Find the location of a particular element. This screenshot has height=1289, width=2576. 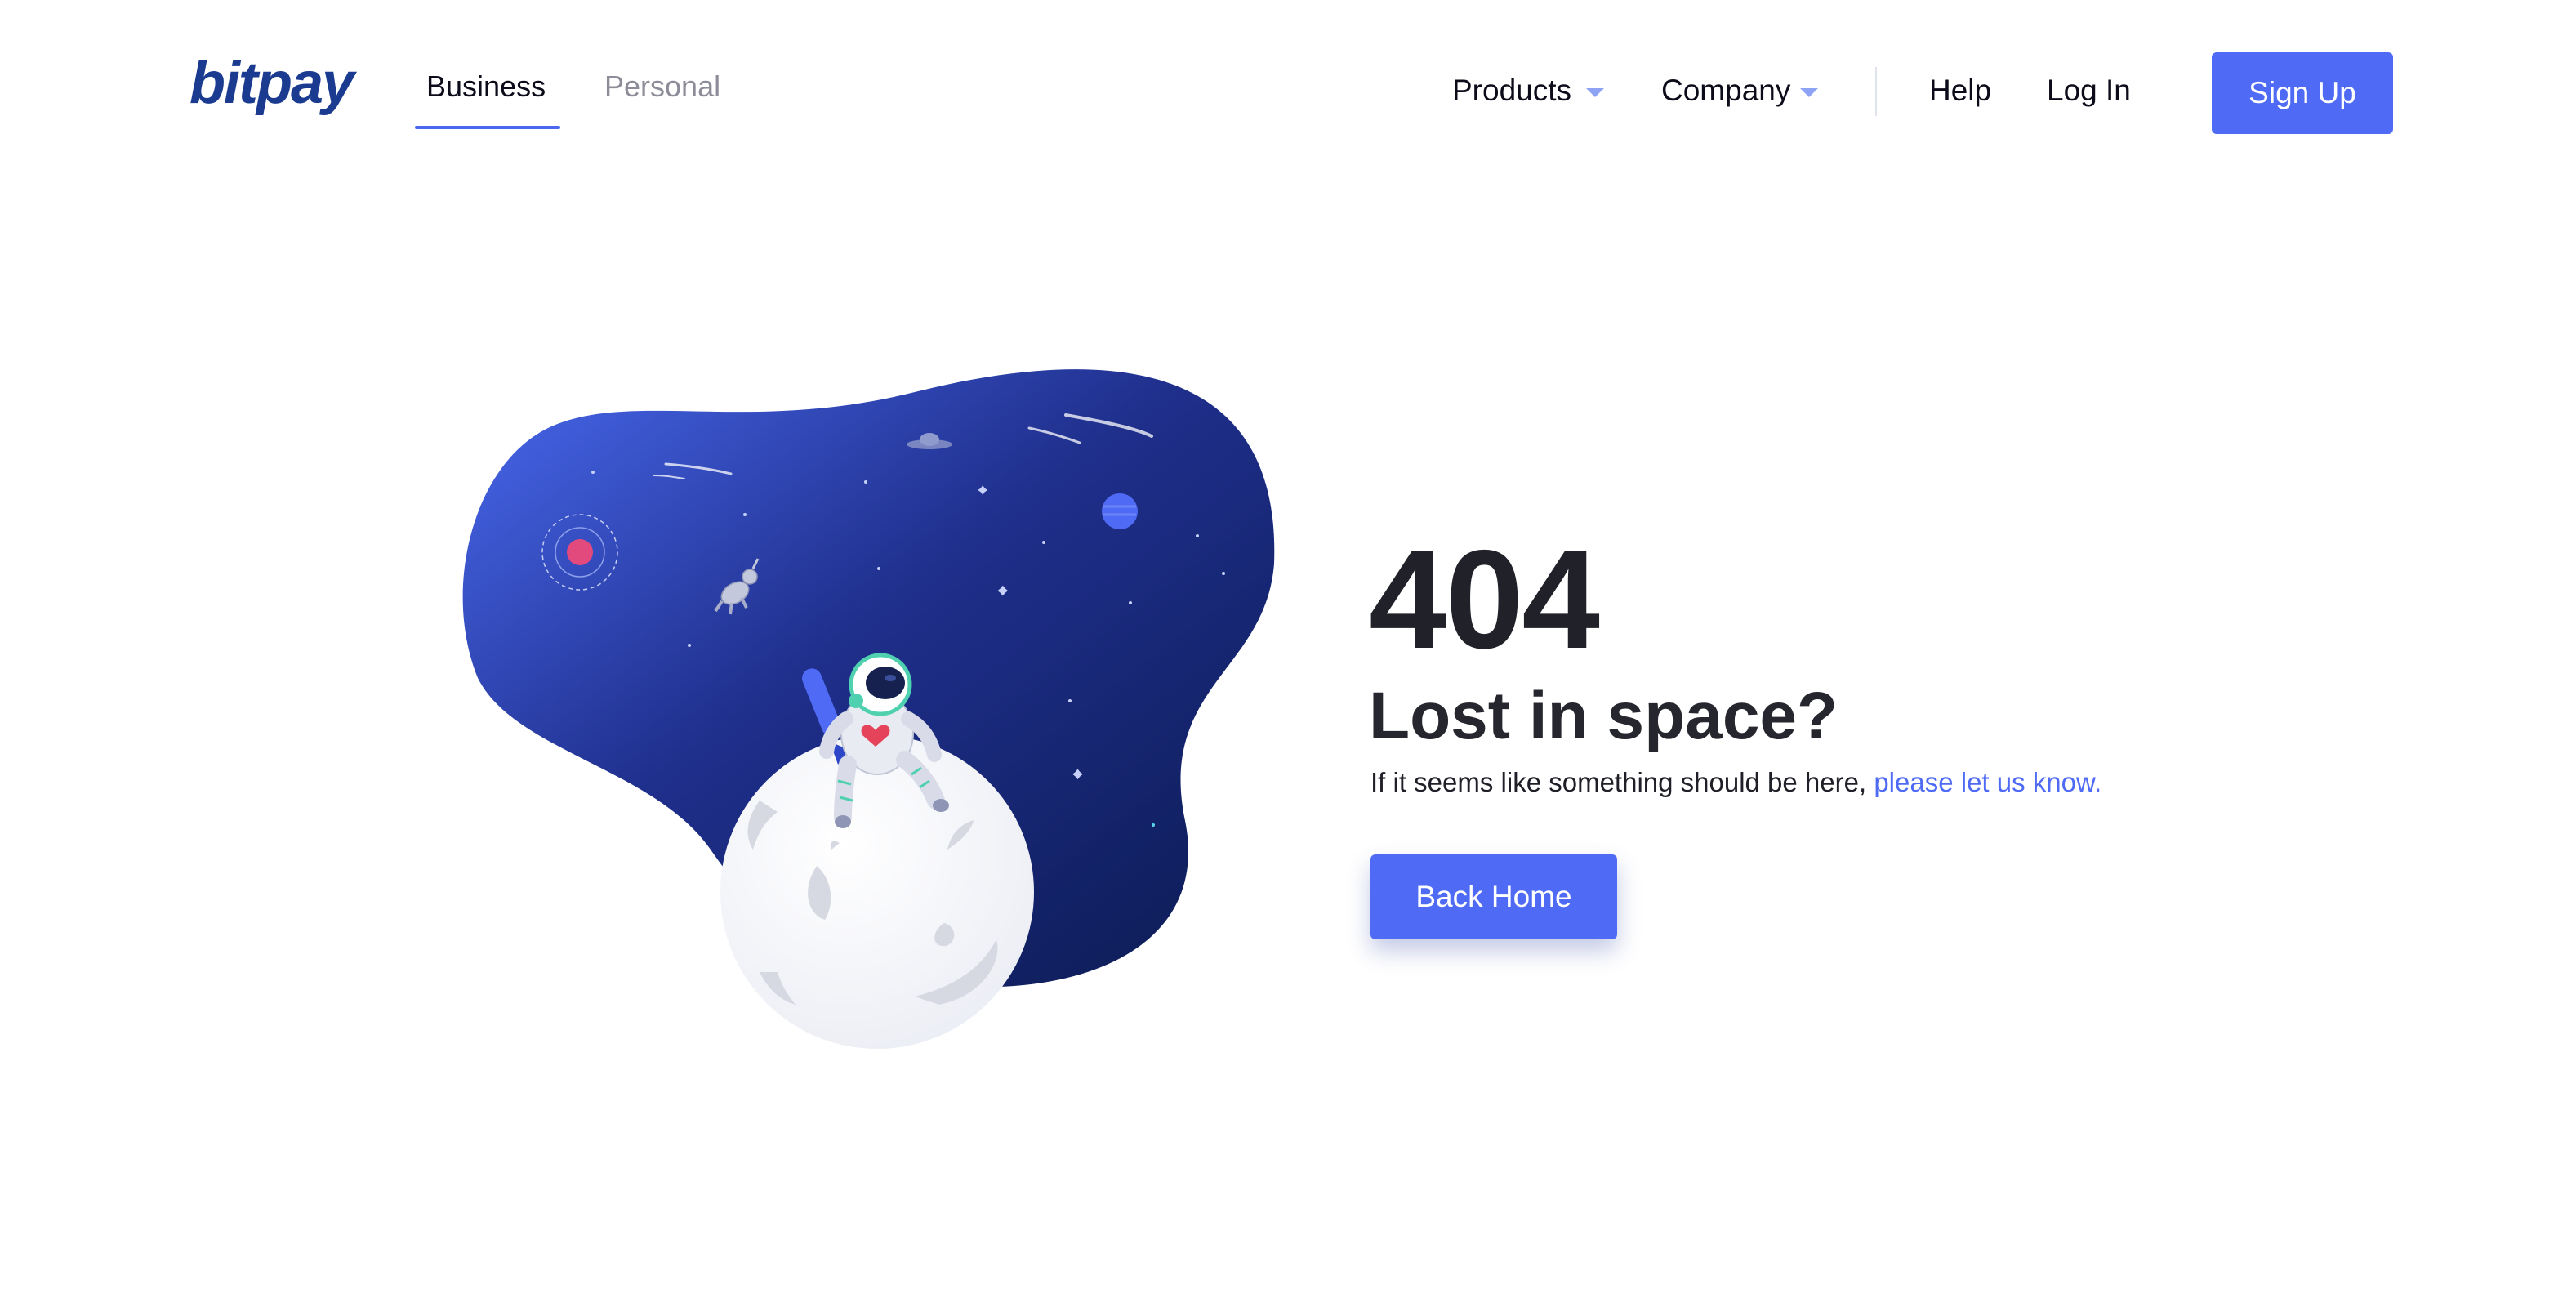

error-code: 404 is located at coordinates (1484, 599).